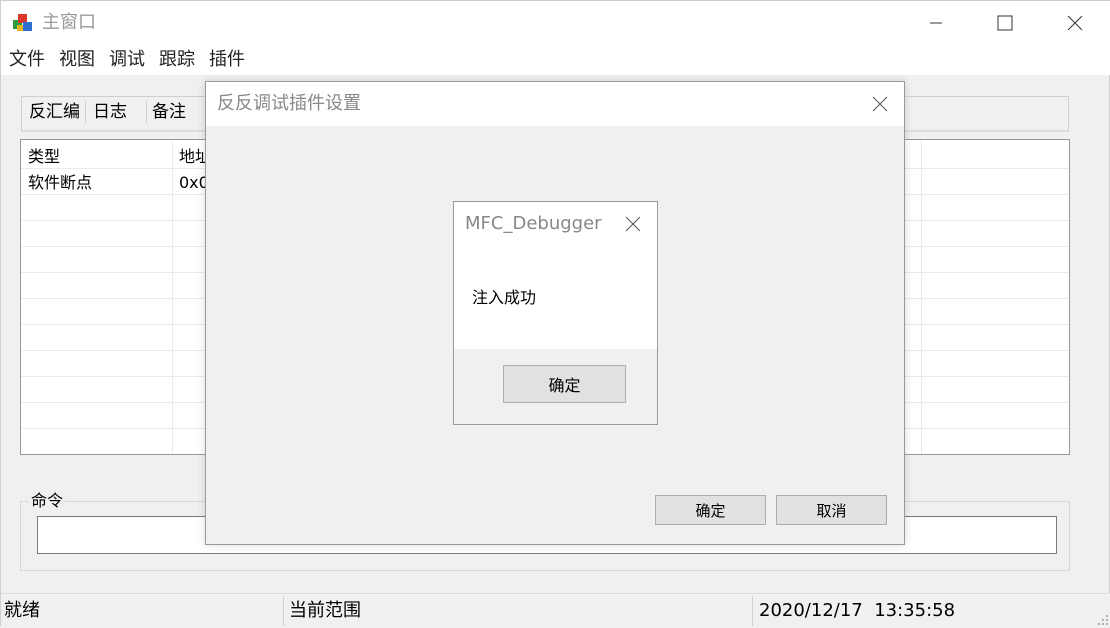 Image resolution: width=1110 pixels, height=628 pixels. I want to click on command-label: 命令, so click(47, 501).